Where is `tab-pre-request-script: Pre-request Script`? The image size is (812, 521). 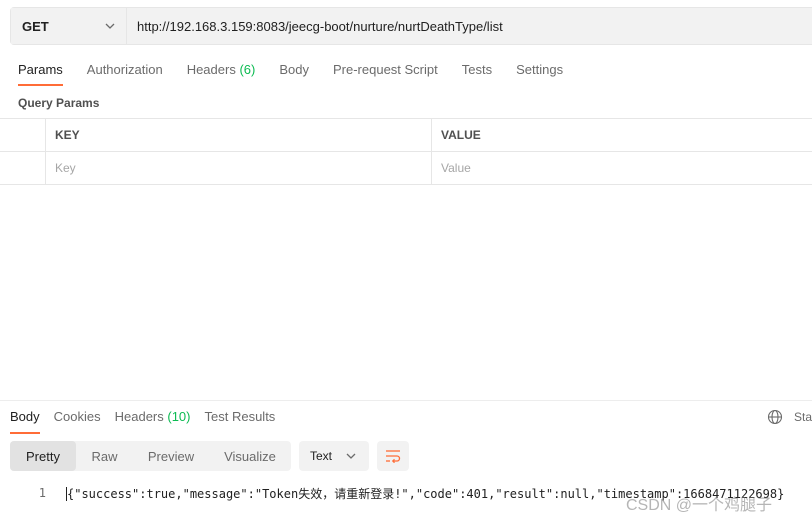
tab-pre-request-script: Pre-request Script is located at coordinates (385, 73).